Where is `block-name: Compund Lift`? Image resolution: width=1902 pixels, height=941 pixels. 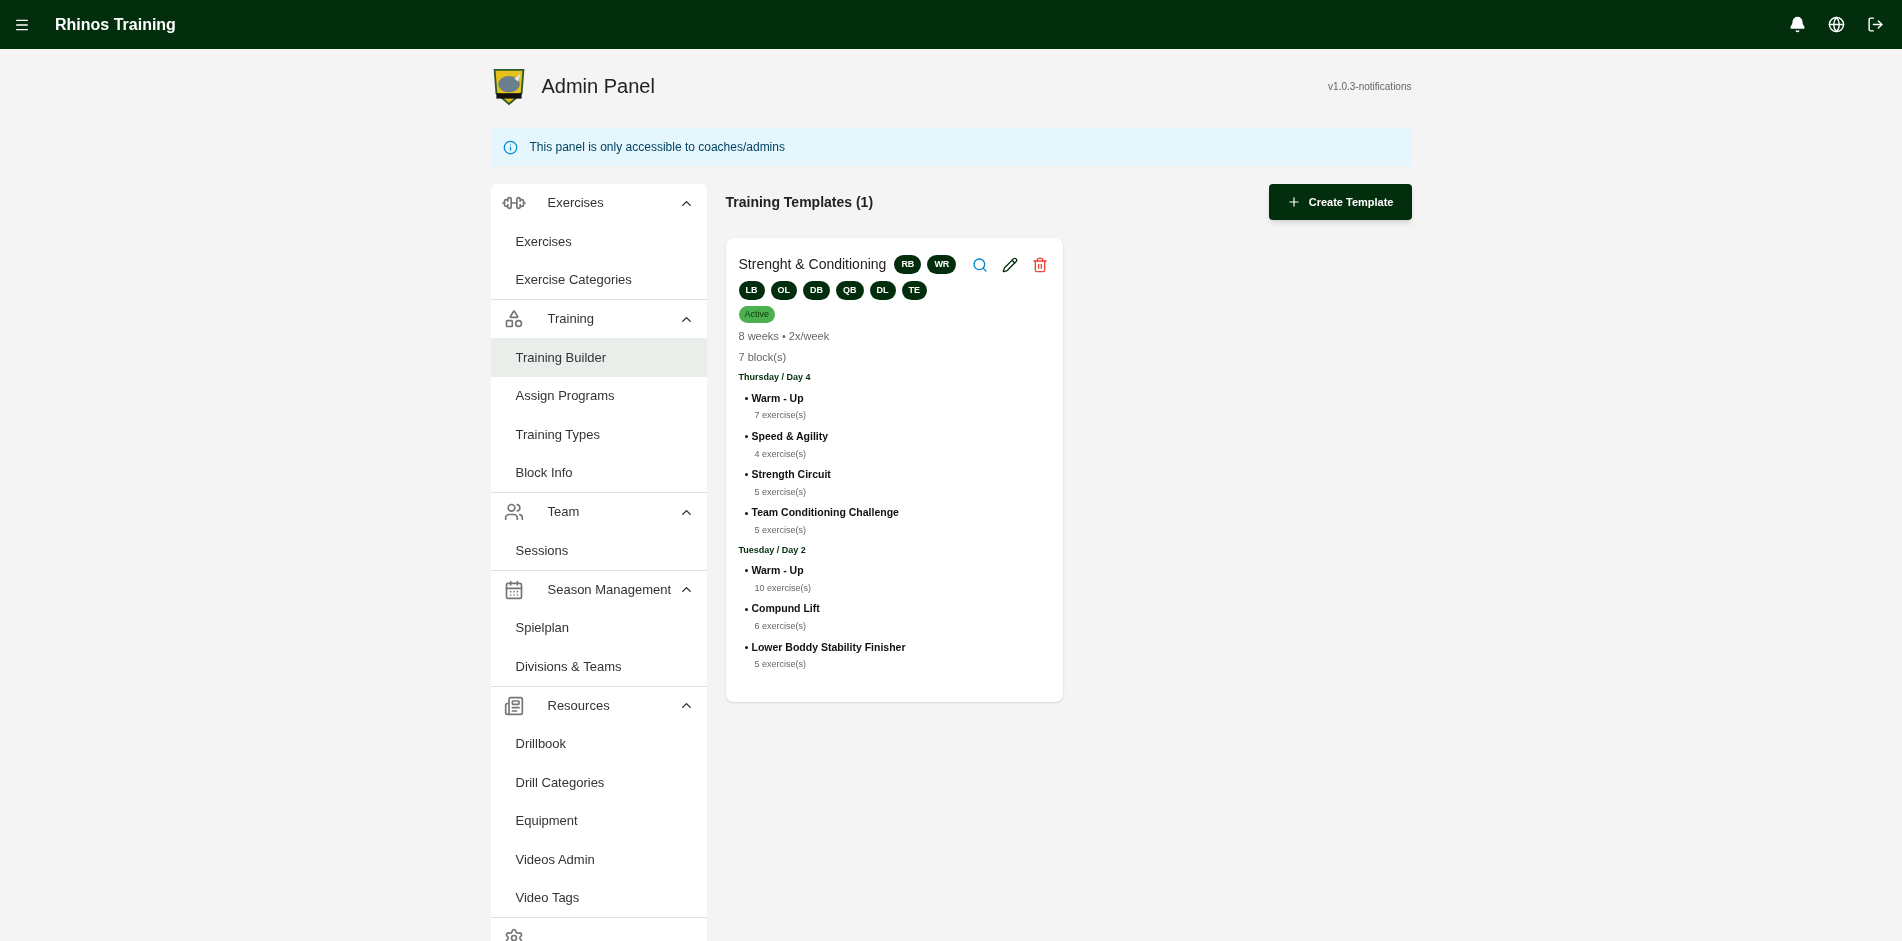
block-name: Compund Lift is located at coordinates (785, 609).